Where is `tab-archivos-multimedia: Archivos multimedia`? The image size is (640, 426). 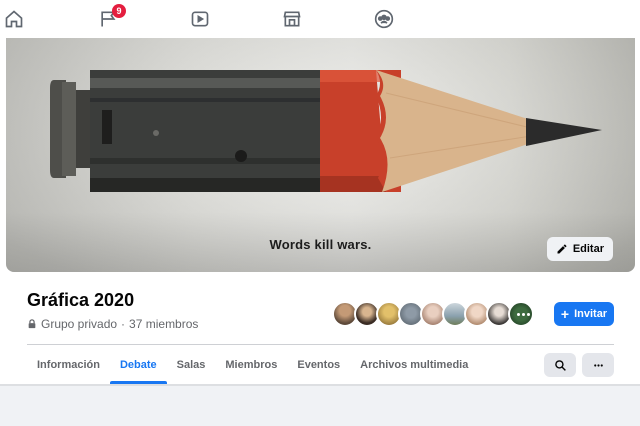
tab-archivos-multimedia: Archivos multimedia is located at coordinates (414, 365).